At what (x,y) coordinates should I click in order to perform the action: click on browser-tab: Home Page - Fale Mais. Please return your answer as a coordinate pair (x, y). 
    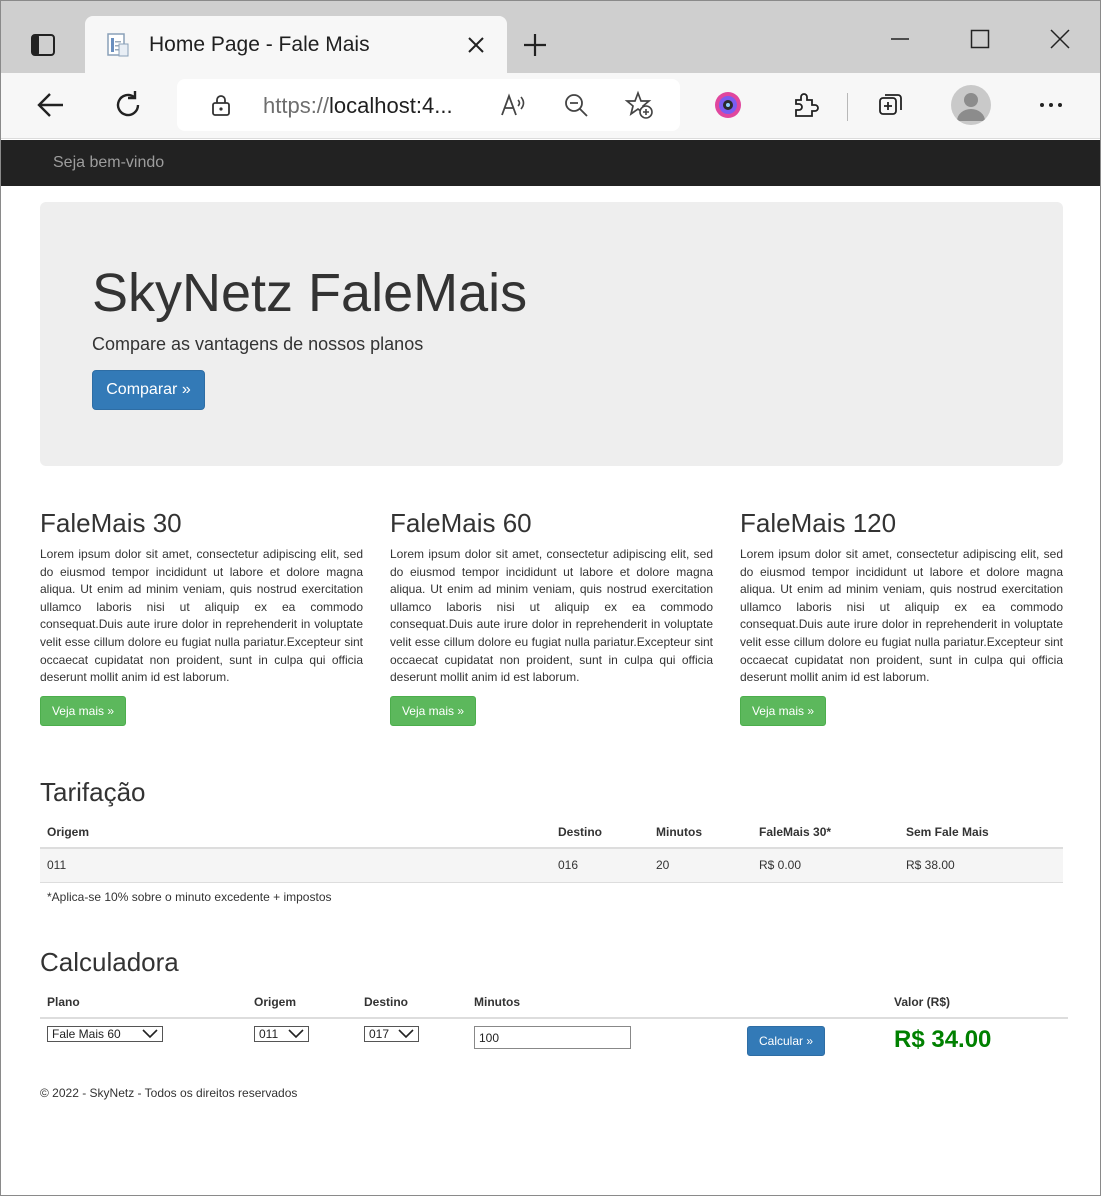
    Looking at the image, I should click on (296, 45).